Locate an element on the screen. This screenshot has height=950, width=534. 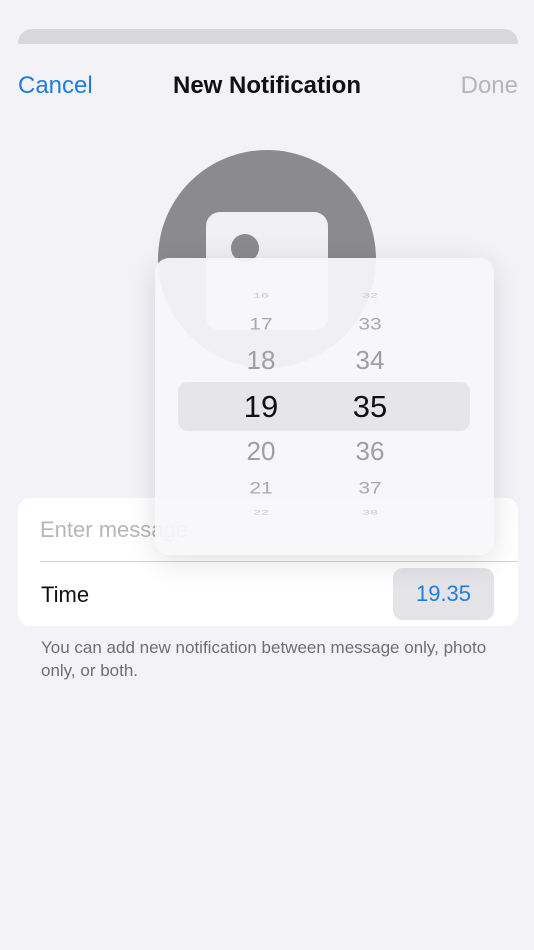
hour-wheel: 16 17 18 19 20 21 22 is located at coordinates (261, 406).